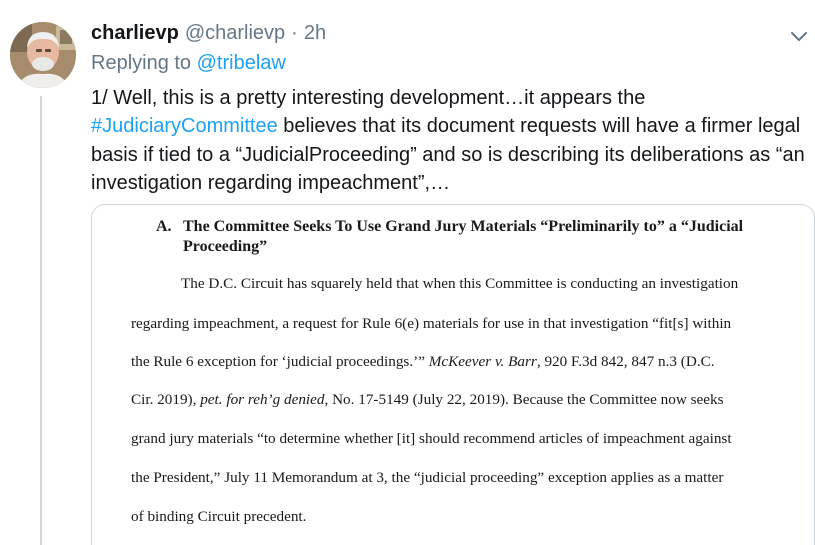 The width and height of the screenshot is (815, 545). I want to click on avatar, so click(43, 55).